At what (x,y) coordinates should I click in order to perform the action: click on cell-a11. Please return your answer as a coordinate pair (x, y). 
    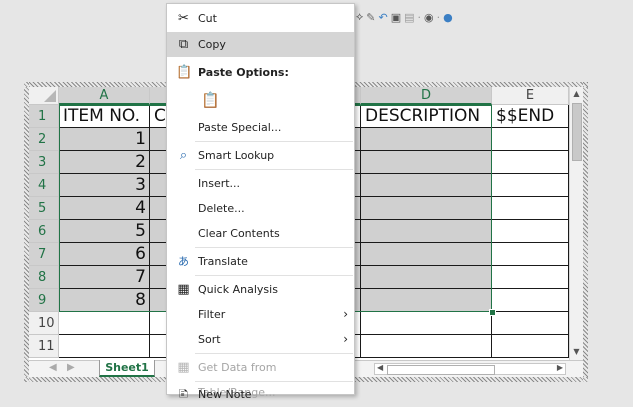
    Looking at the image, I should click on (104, 346).